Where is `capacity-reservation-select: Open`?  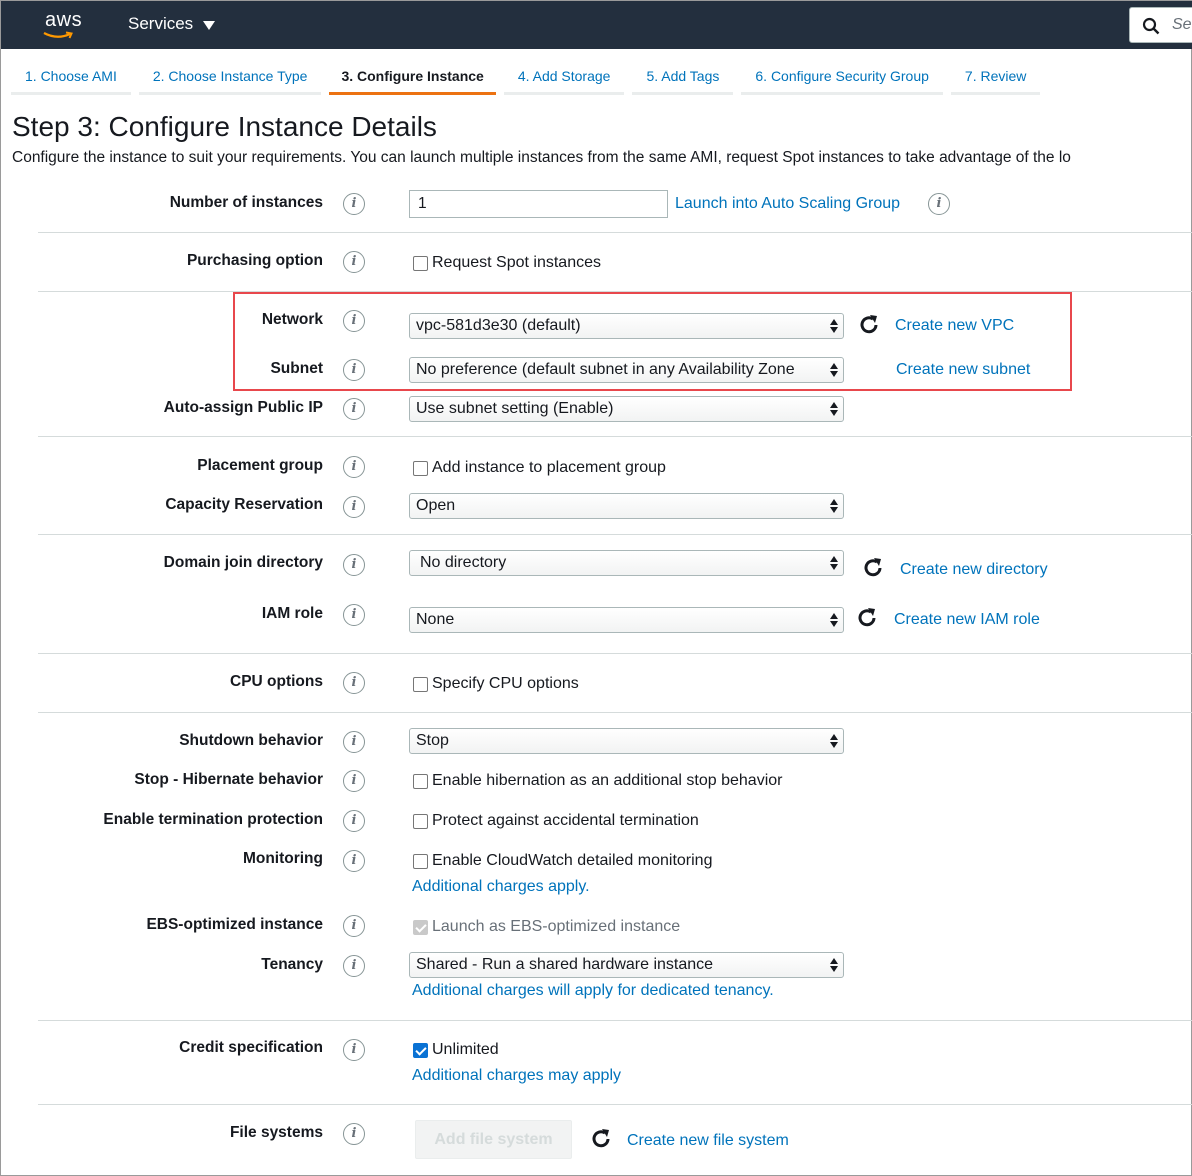
capacity-reservation-select: Open is located at coordinates (626, 506).